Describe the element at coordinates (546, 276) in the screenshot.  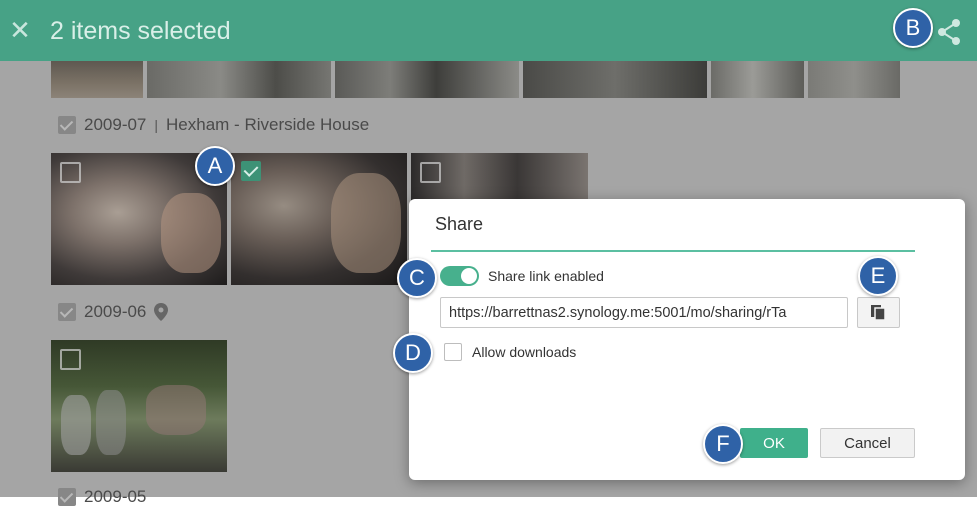
I see `share-link-label: Share link enabled` at that location.